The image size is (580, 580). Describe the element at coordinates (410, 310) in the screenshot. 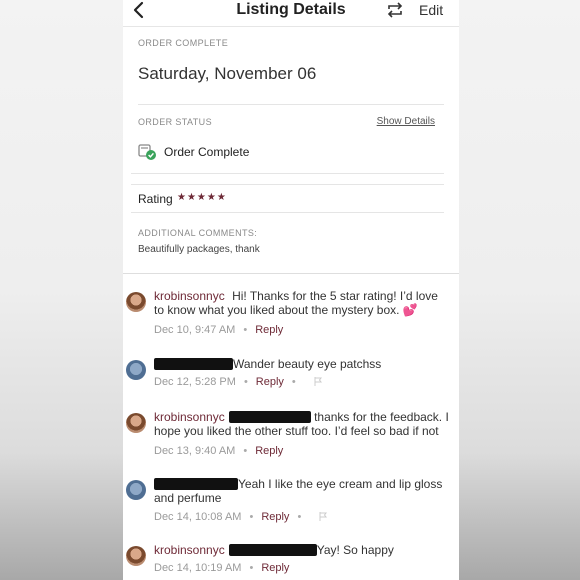

I see `heart-emoji: 💕` at that location.